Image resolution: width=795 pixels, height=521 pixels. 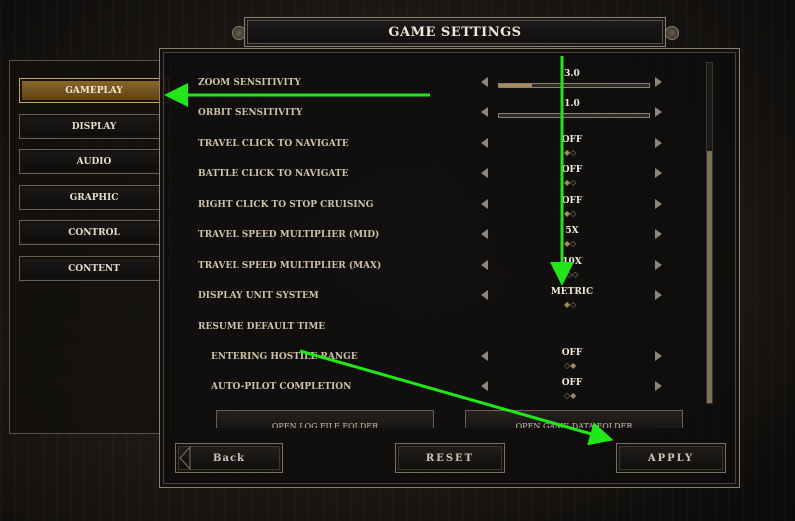 What do you see at coordinates (281, 387) in the screenshot?
I see `setting-label: AUTO-PILOT COMPLETION` at bounding box center [281, 387].